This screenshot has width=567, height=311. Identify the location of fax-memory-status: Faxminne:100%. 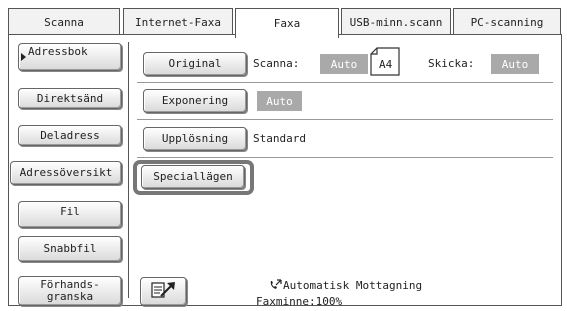
(299, 301).